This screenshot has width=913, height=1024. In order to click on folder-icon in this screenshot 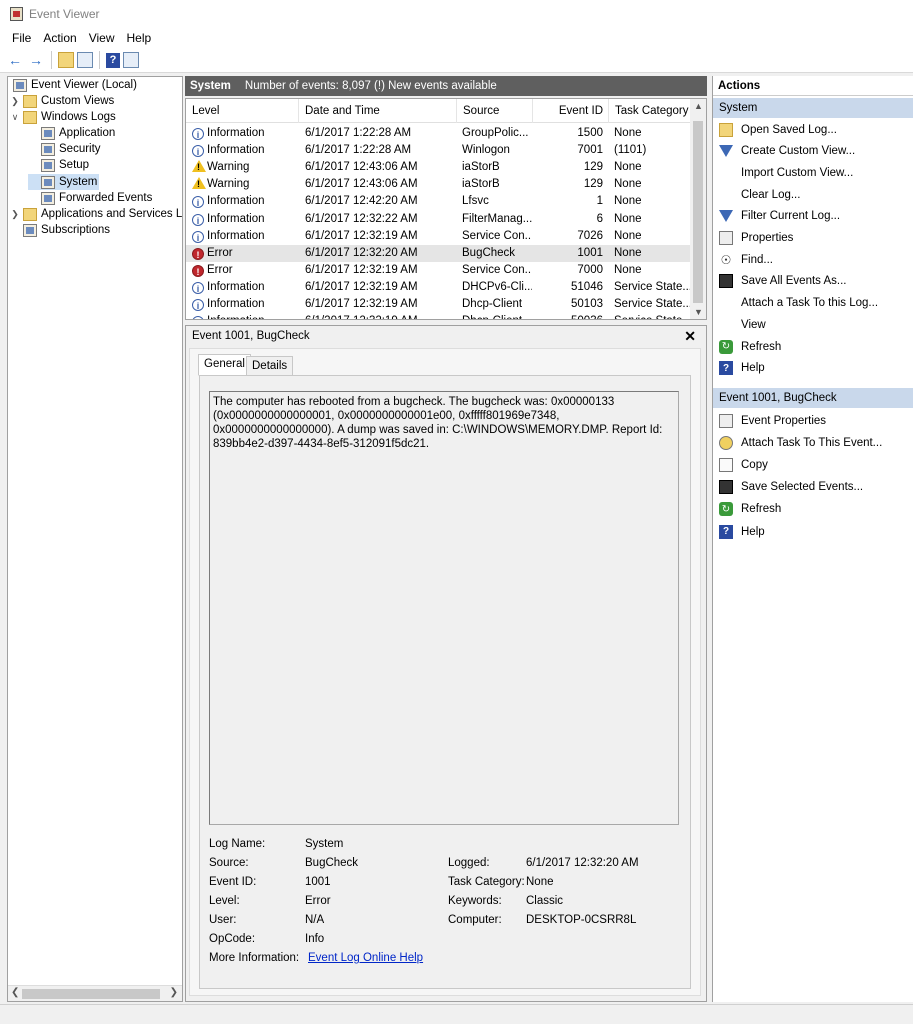, I will do `click(30, 101)`.